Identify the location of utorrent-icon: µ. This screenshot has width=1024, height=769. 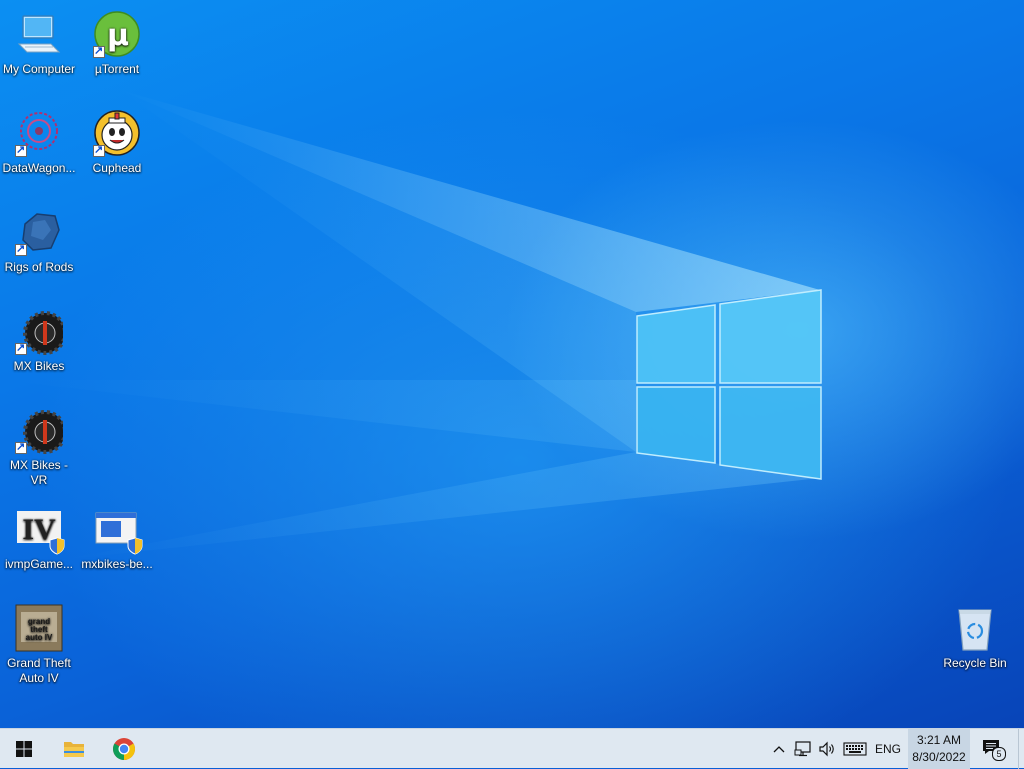
(117, 34).